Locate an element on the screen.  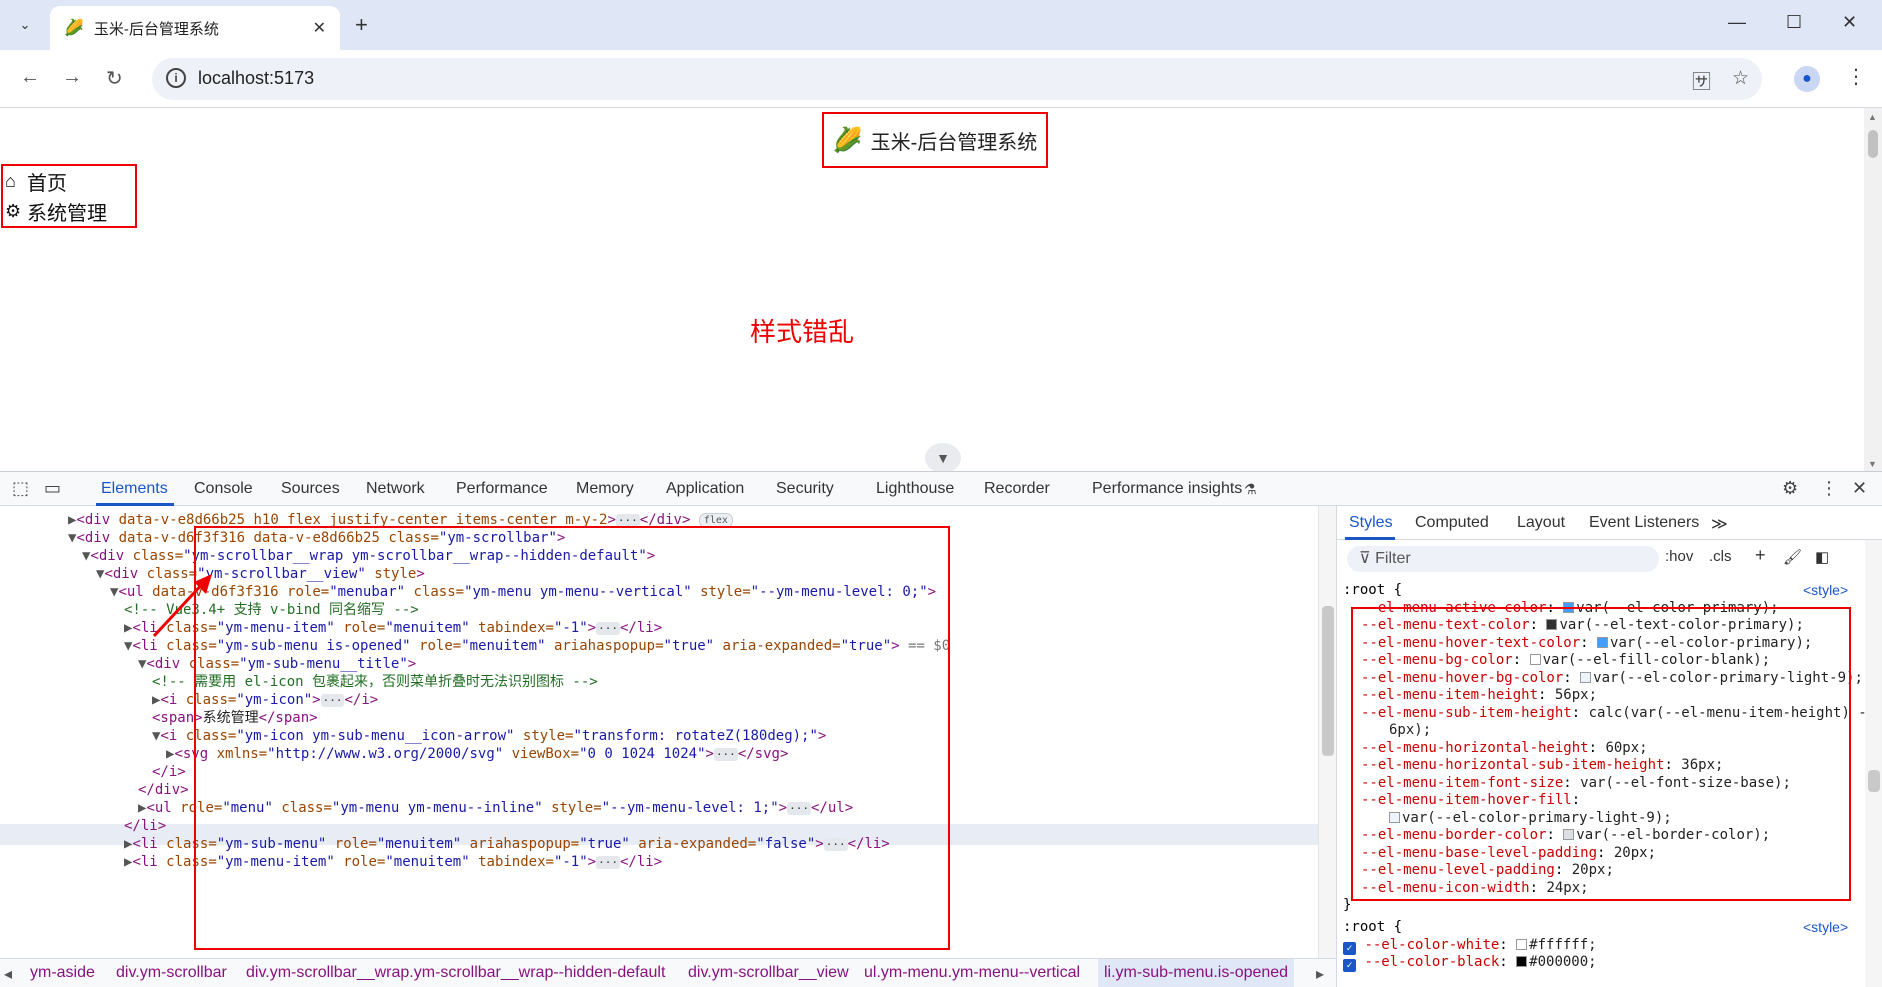
chevron-down-icon: ⌄ is located at coordinates (25, 24).